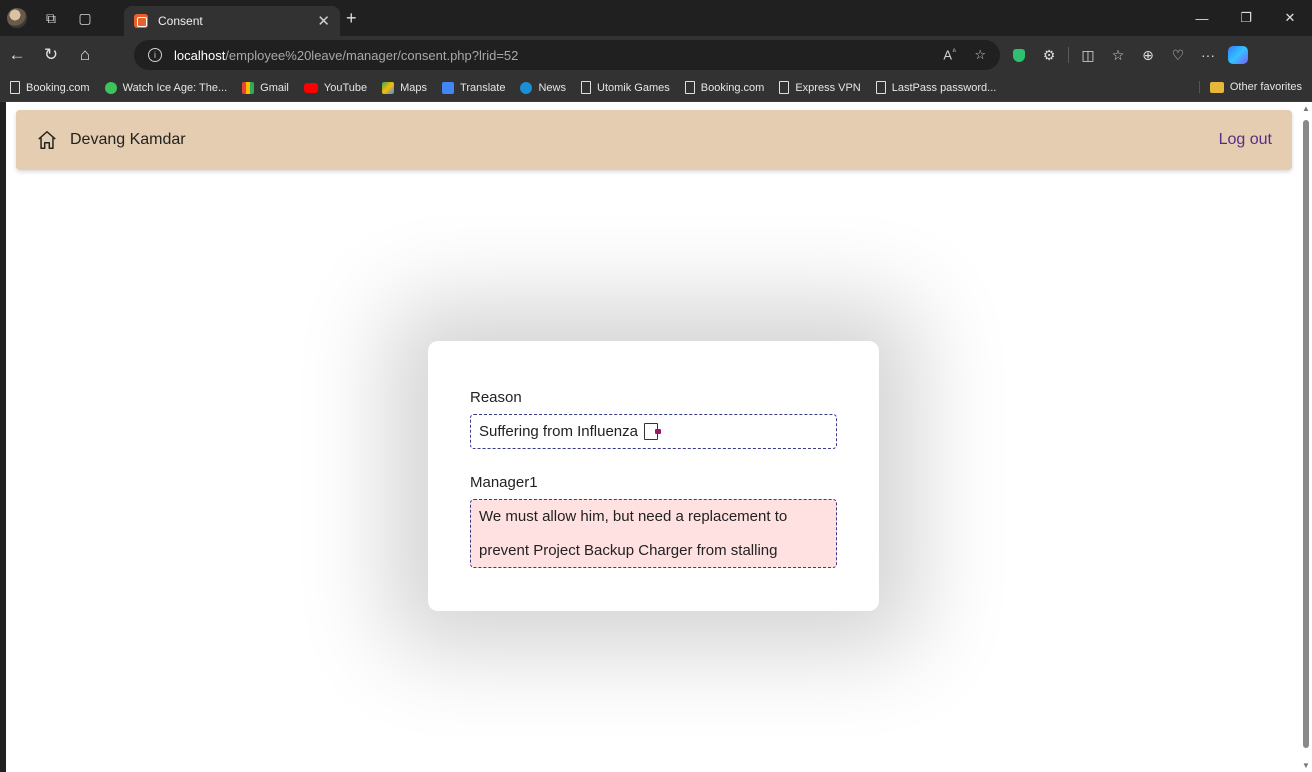  I want to click on bookmark-maps: Maps, so click(405, 87).